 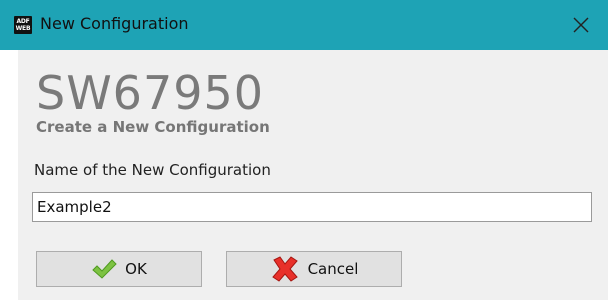 I want to click on app-logo-line-2: WEB, so click(x=23, y=28).